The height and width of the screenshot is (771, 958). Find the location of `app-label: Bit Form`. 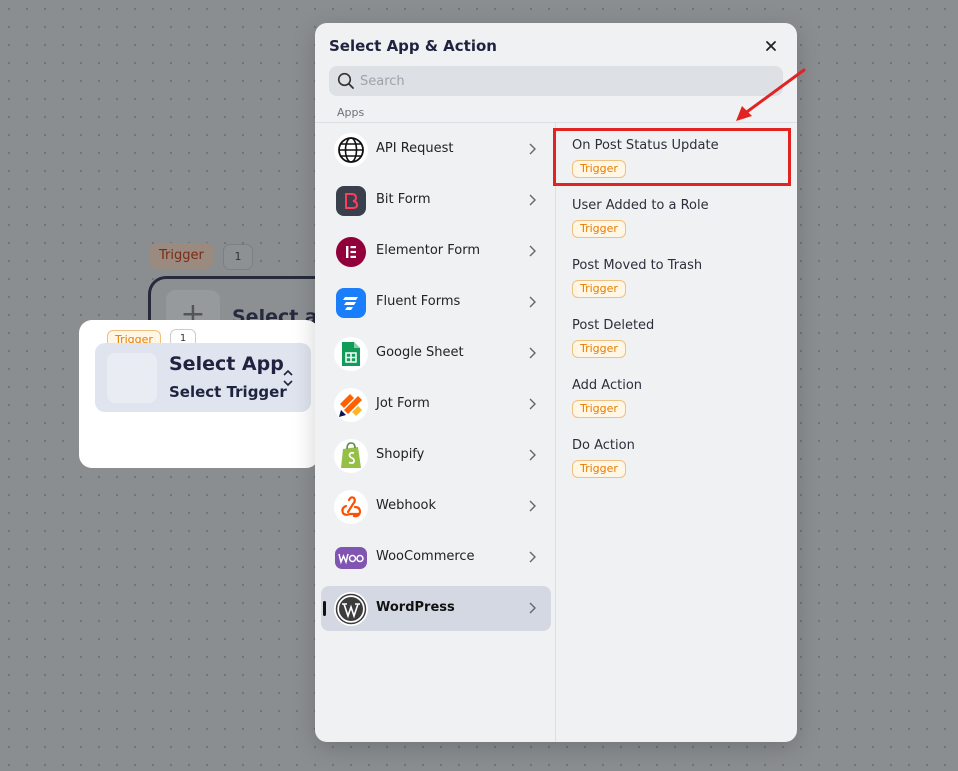

app-label: Bit Form is located at coordinates (403, 199).